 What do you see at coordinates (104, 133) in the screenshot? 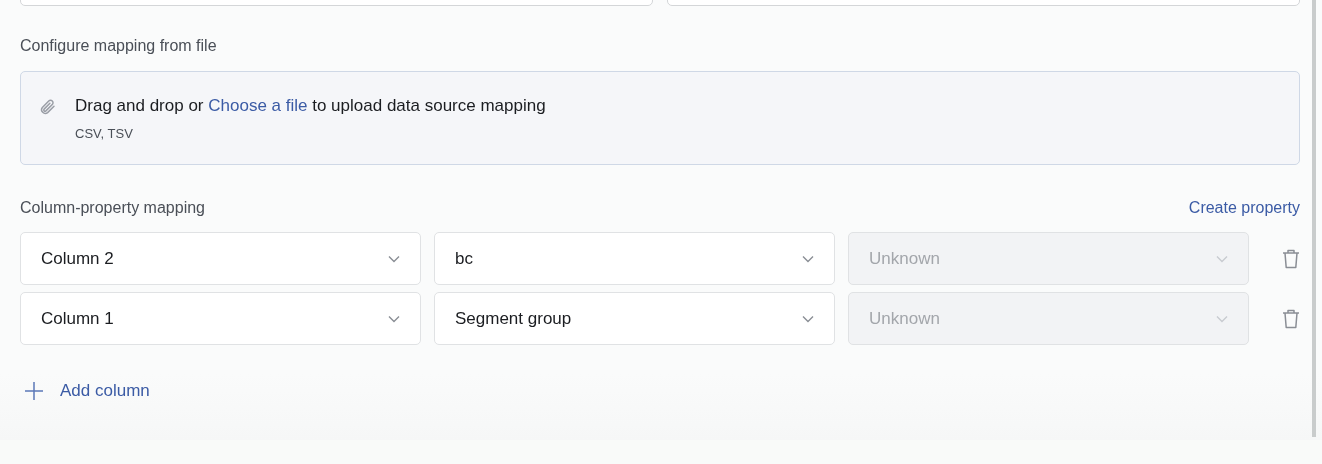
I see `file-formats: CSV, TSV` at bounding box center [104, 133].